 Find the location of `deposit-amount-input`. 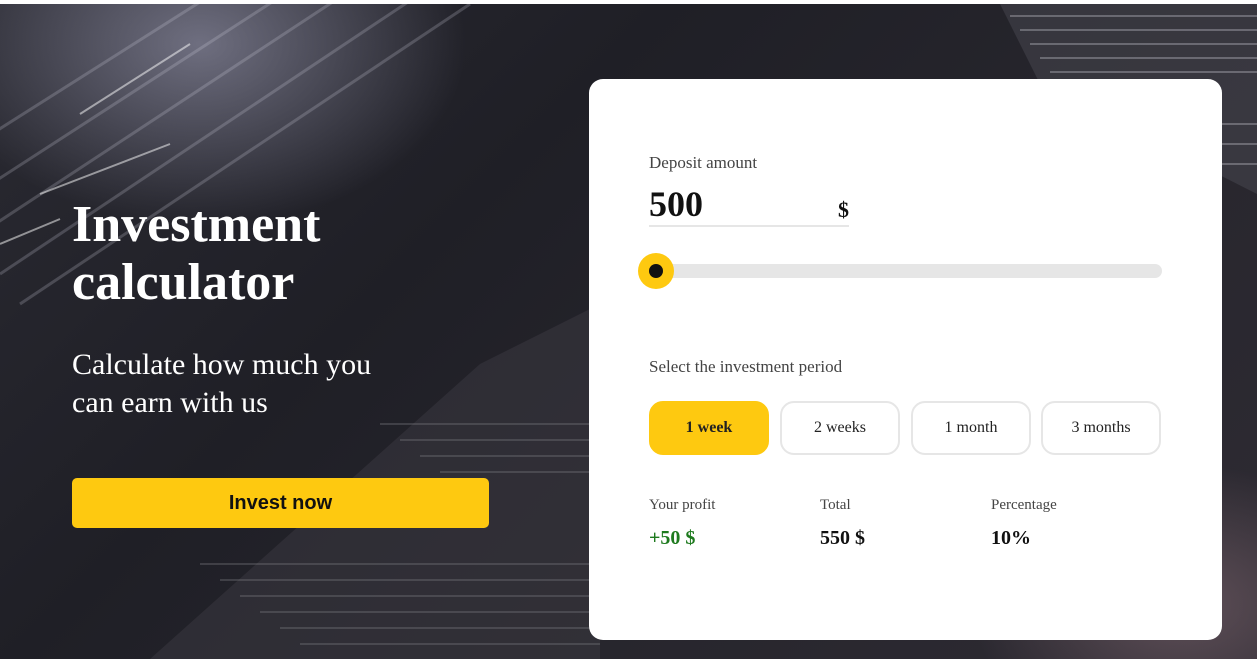

deposit-amount-input is located at coordinates (734, 204).